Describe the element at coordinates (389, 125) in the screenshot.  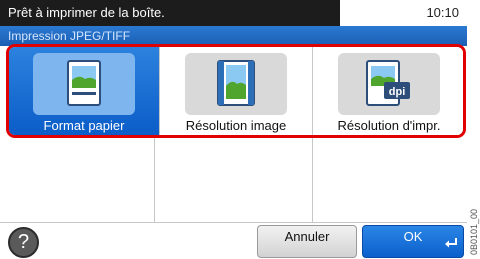
I see `option-label: Résolution d'impr.` at that location.